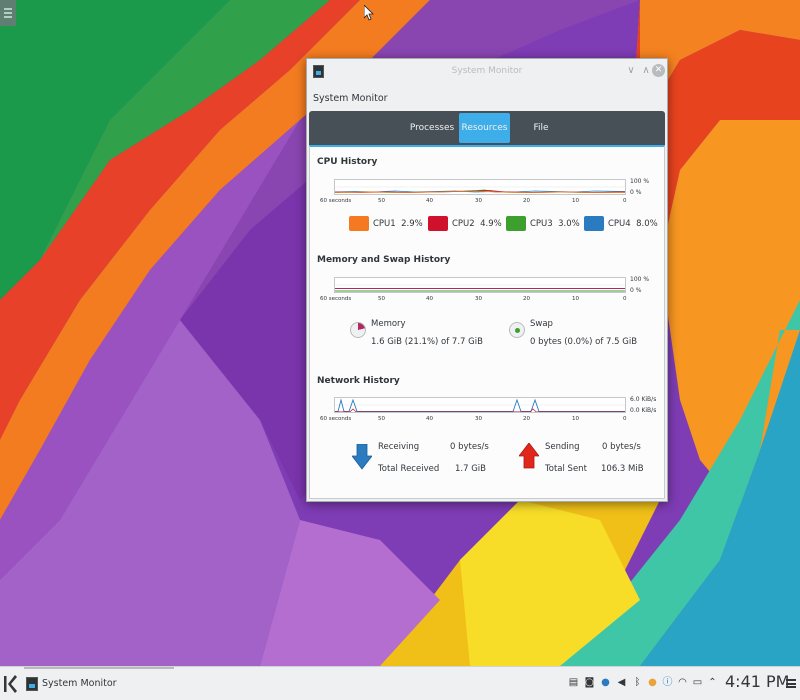  I want to click on task-label: System Monitor, so click(79, 683).